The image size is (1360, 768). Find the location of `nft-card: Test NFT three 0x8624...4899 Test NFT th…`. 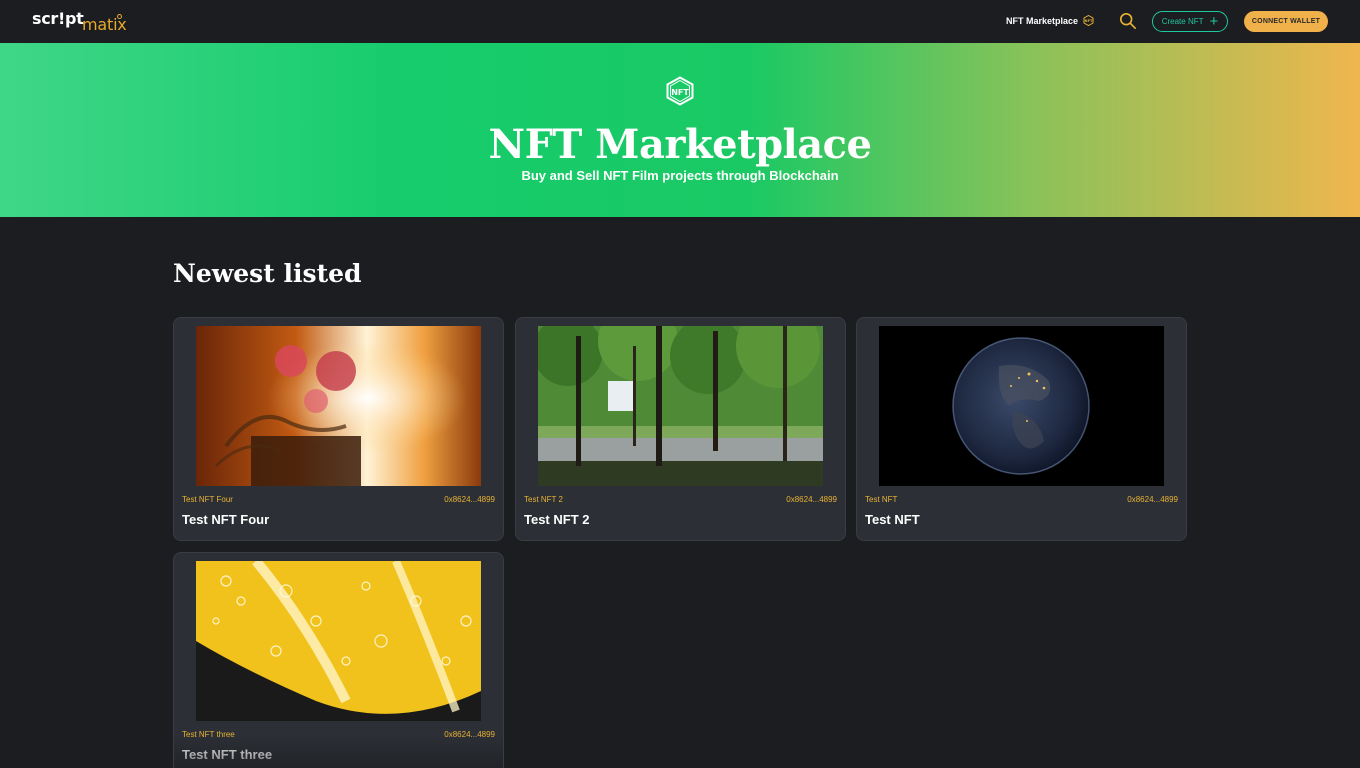

nft-card: Test NFT three 0x8624...4899 Test NFT th… is located at coordinates (338, 660).